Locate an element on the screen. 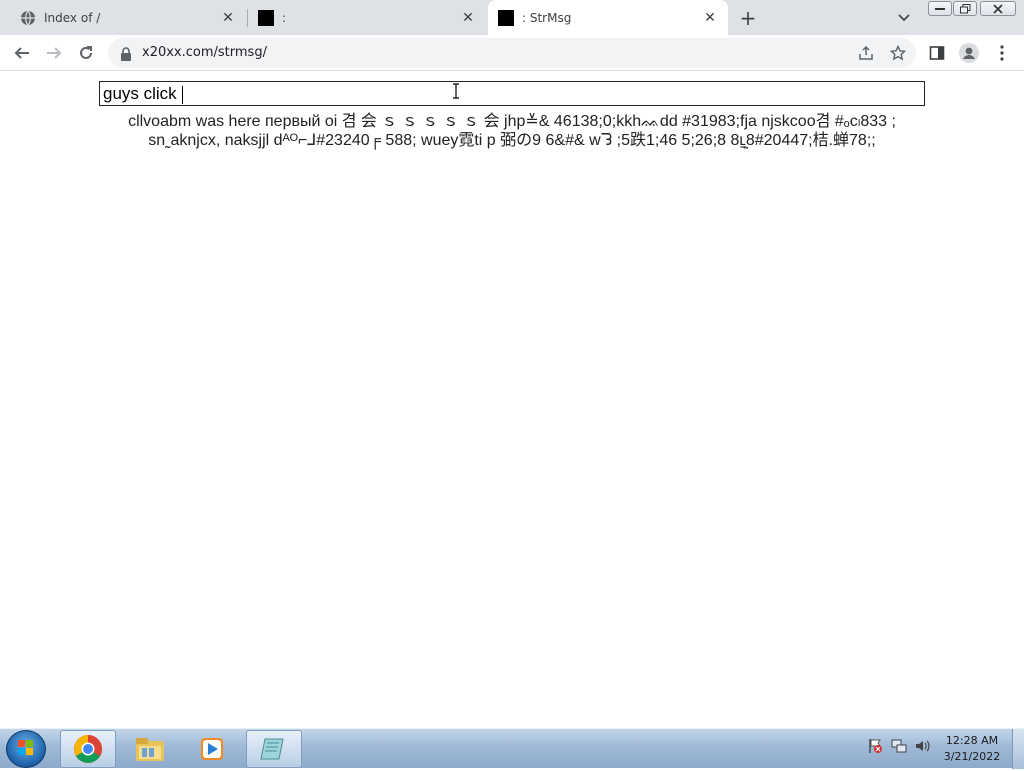 The image size is (1024, 771). action-center-flag-icon is located at coordinates (875, 746).